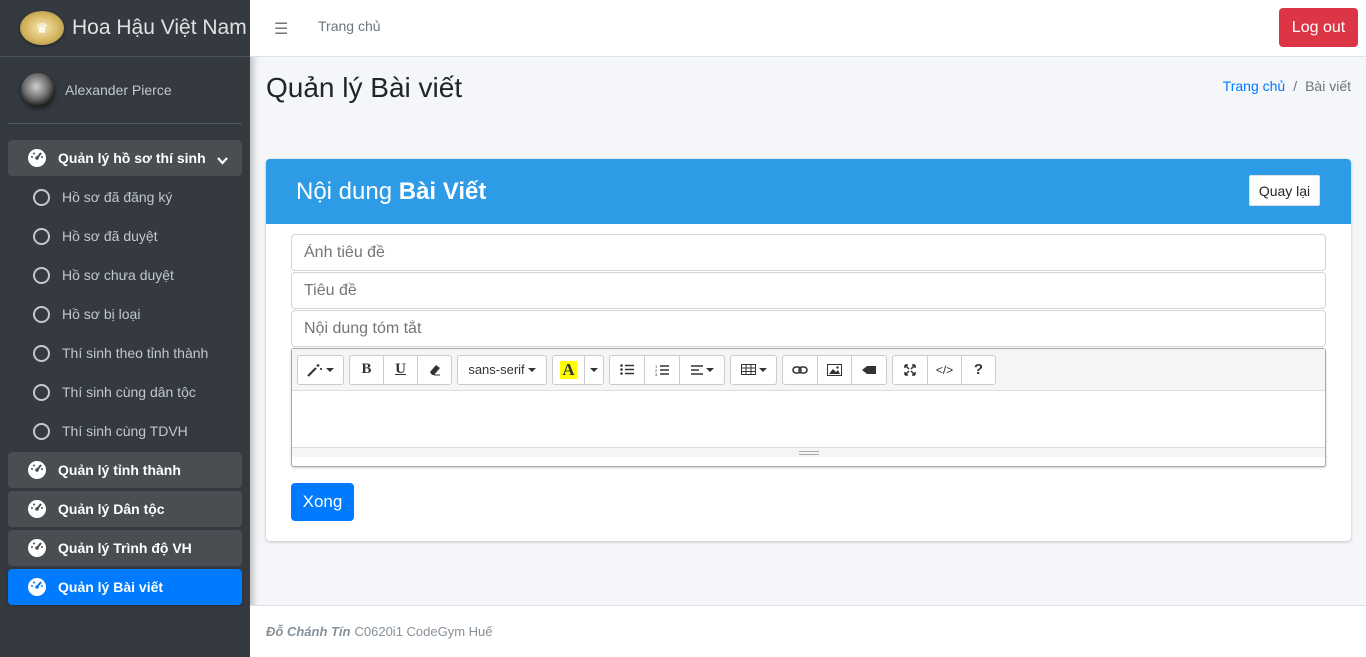 The height and width of the screenshot is (657, 1366). Describe the element at coordinates (834, 369) in the screenshot. I see `picture-icon` at that location.